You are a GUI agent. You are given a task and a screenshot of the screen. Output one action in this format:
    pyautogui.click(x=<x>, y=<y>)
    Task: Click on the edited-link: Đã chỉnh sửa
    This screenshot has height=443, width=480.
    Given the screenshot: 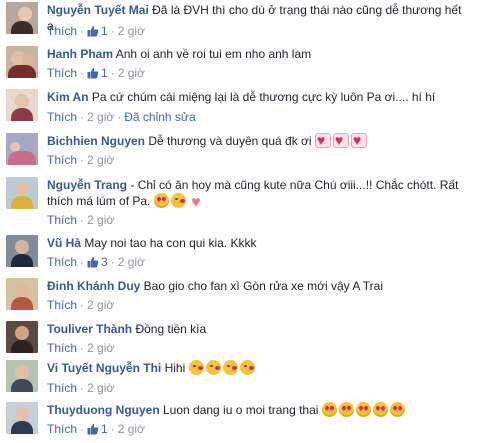 What is the action you would take?
    pyautogui.click(x=159, y=117)
    